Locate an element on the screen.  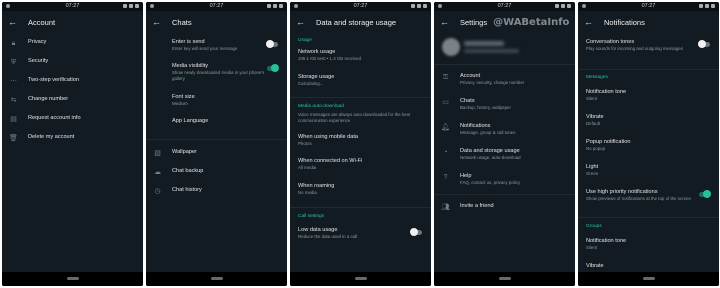
item-label: Two-step verification is located at coordinates (53, 80).